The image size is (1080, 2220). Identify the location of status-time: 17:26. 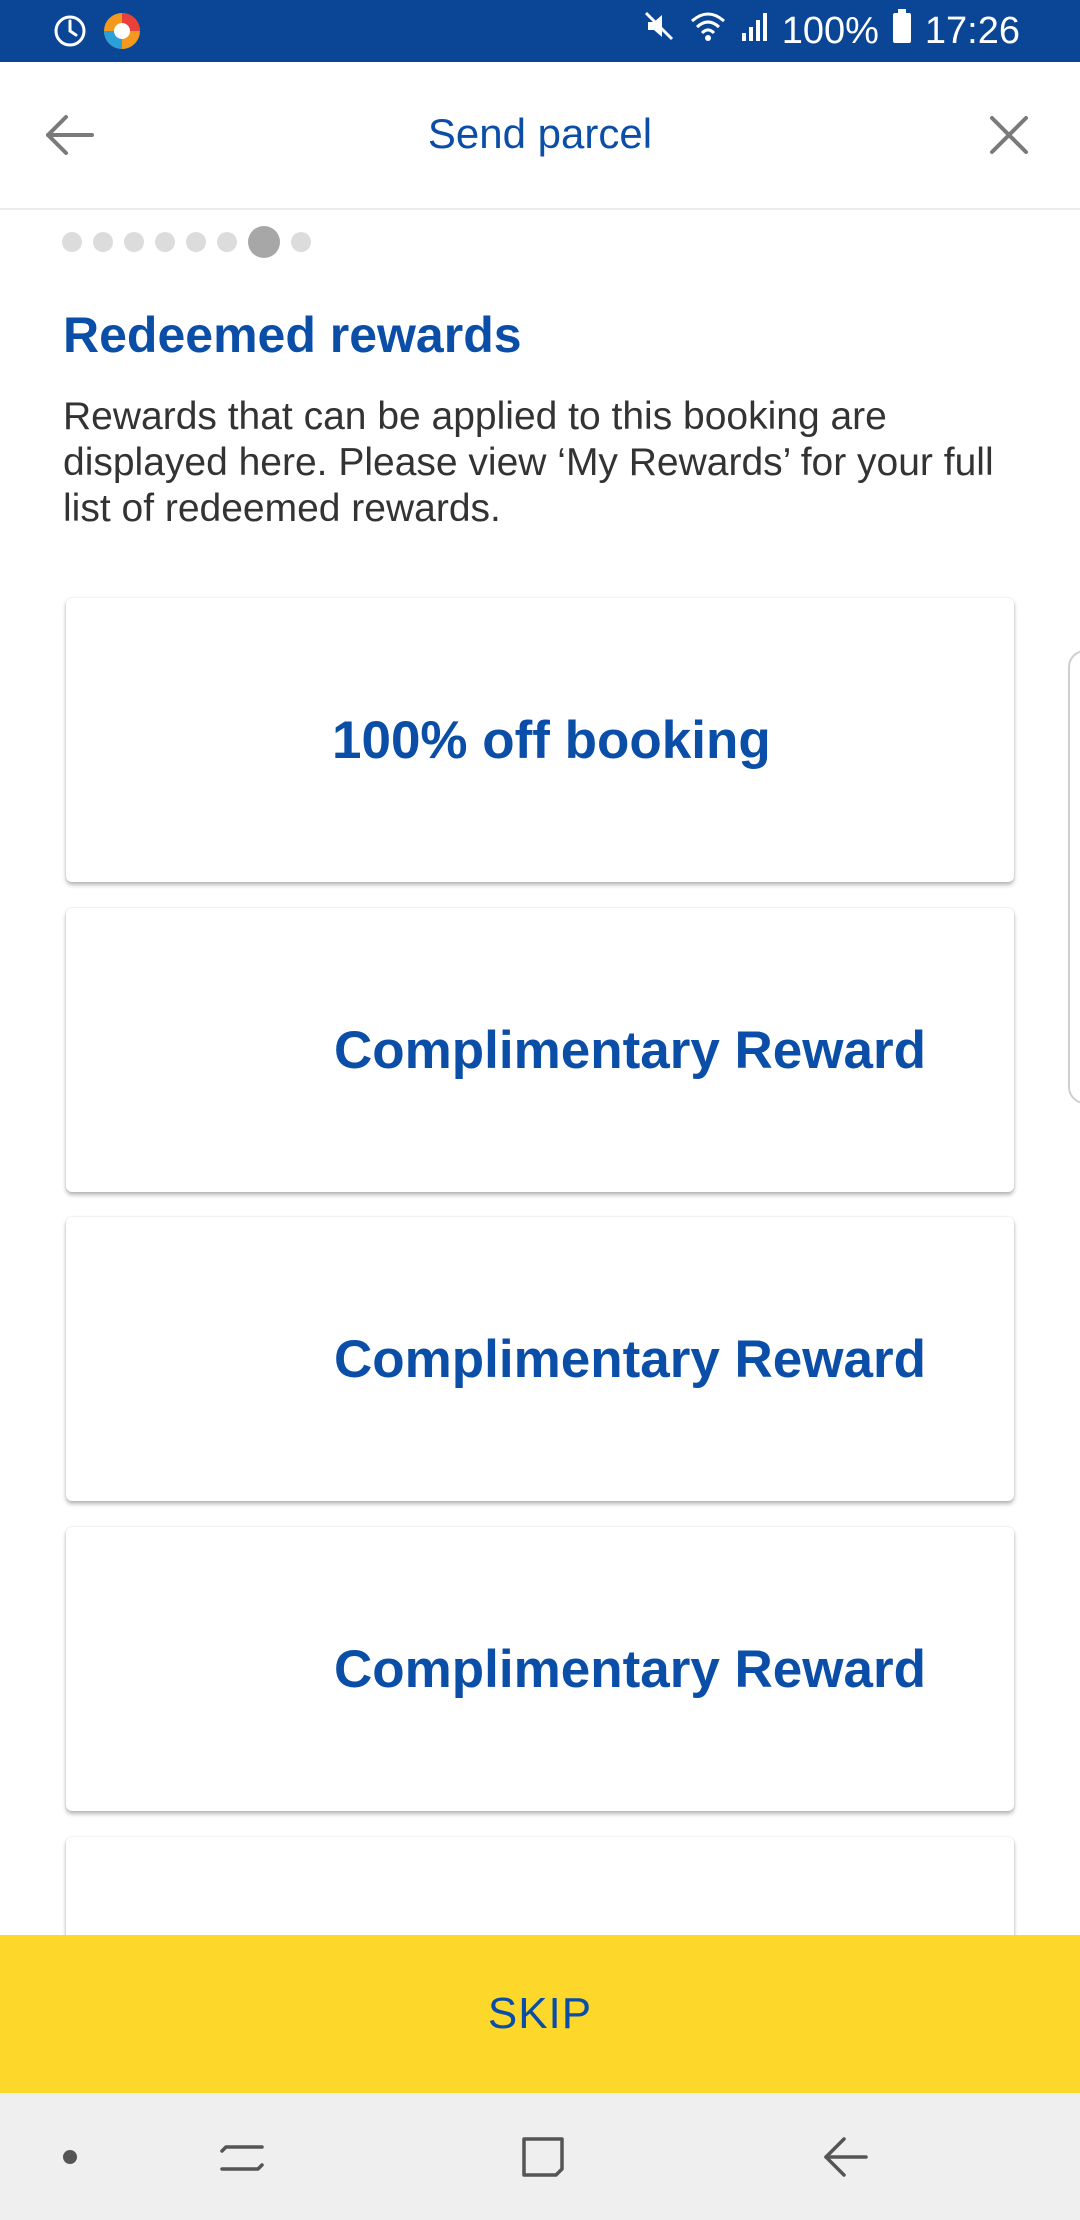
(972, 31).